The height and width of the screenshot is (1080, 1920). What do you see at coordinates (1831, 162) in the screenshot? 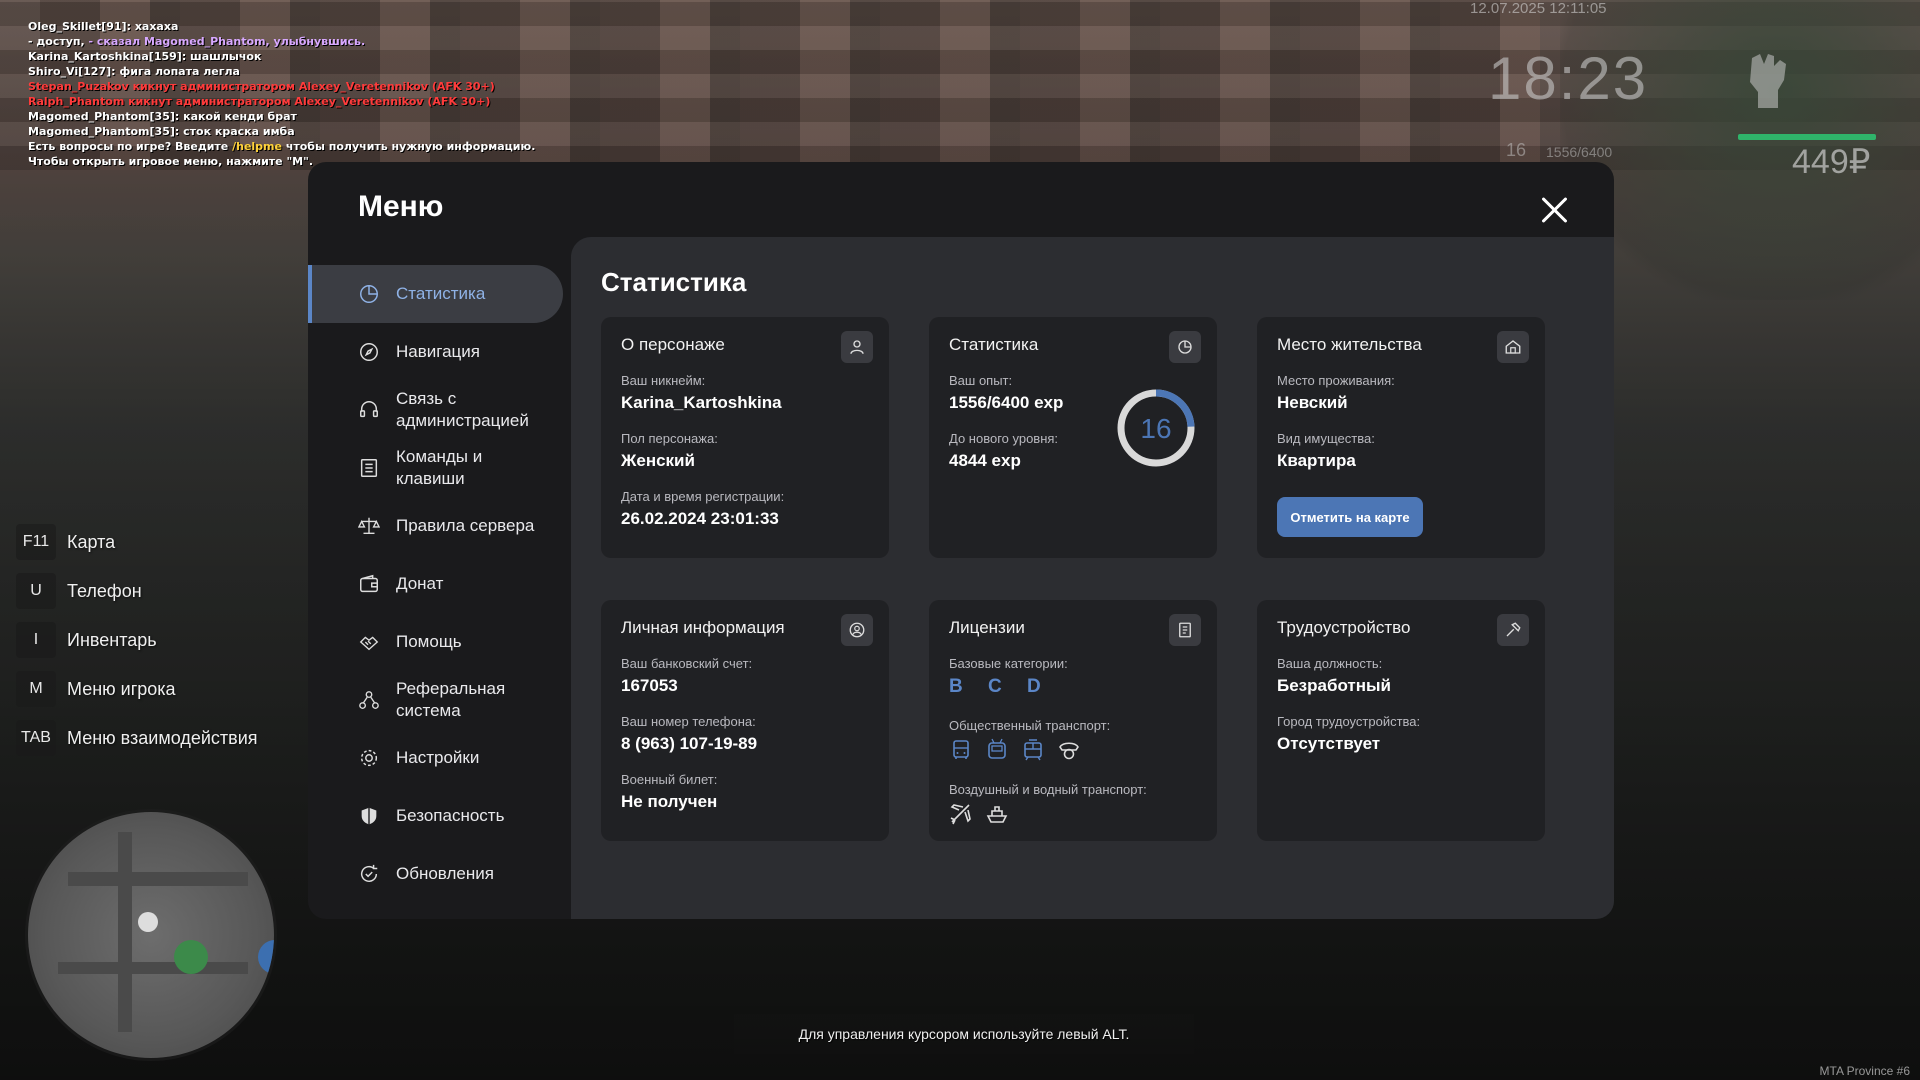
I see `hud-money: 449₽` at bounding box center [1831, 162].